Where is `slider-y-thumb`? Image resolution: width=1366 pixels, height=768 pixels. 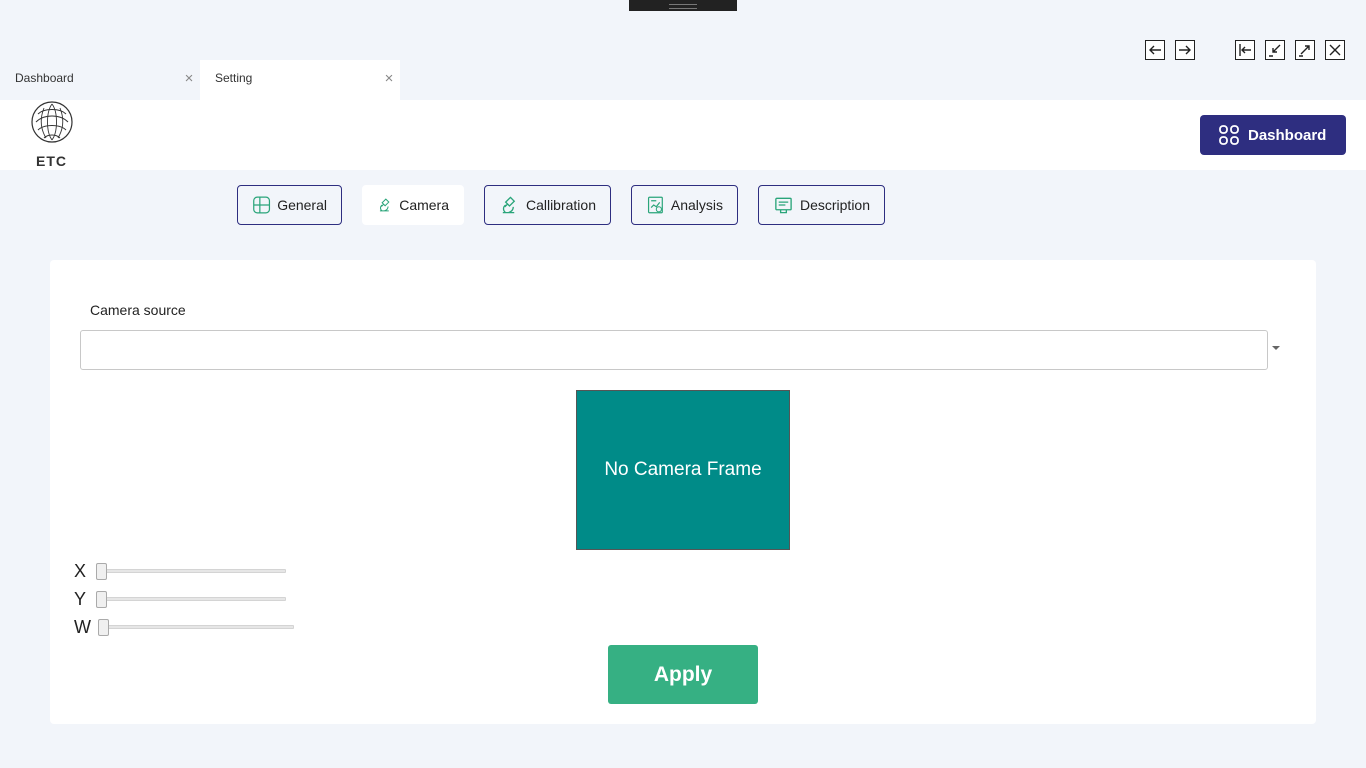 slider-y-thumb is located at coordinates (101, 599).